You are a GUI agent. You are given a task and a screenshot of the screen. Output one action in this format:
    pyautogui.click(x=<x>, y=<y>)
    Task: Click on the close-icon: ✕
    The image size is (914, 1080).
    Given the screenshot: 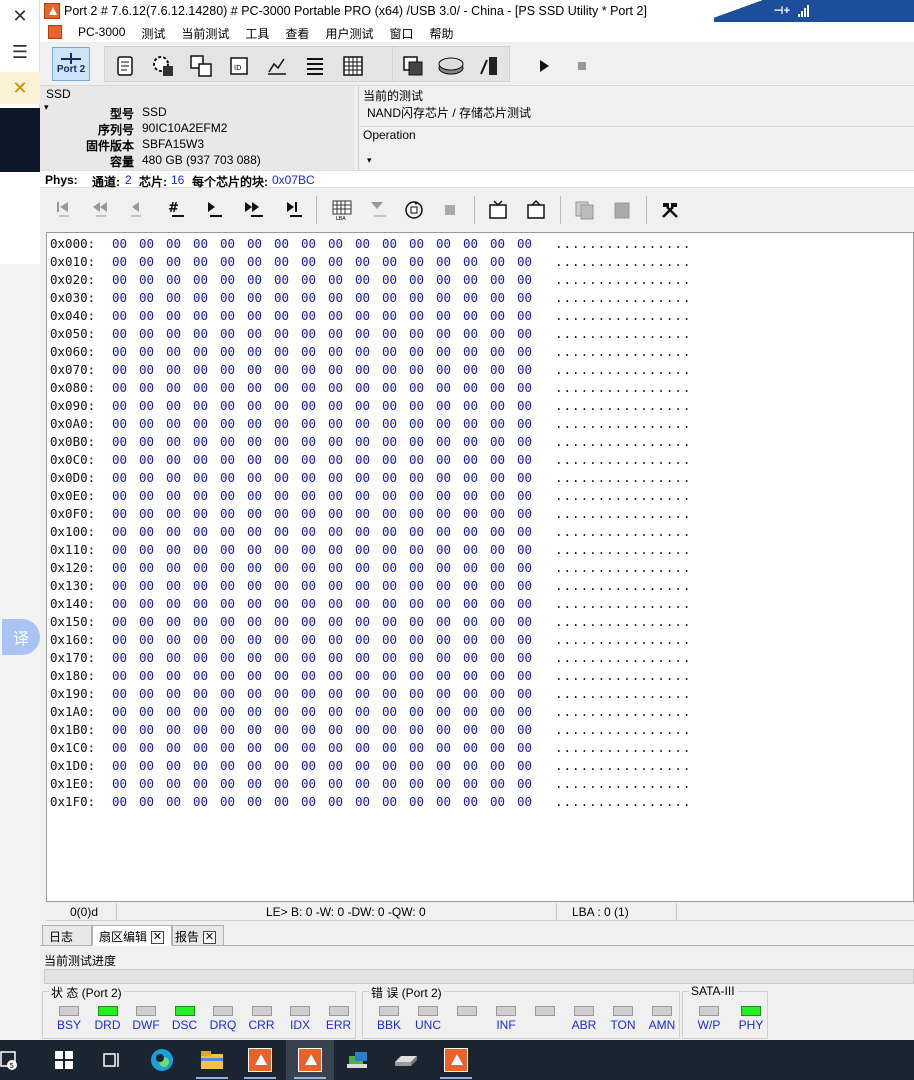 What is the action you would take?
    pyautogui.click(x=20, y=88)
    